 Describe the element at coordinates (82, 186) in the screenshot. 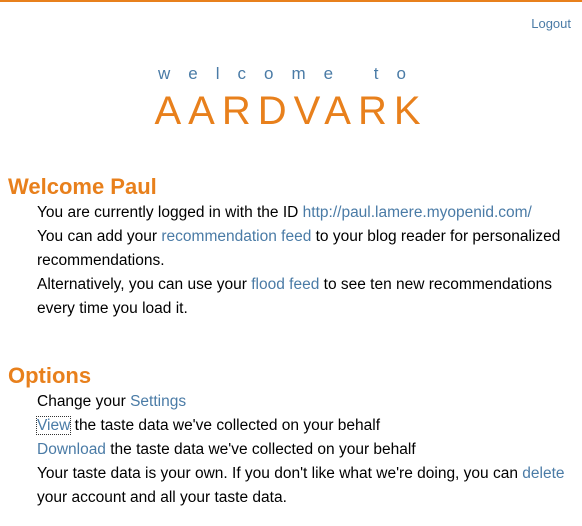

I see `welcome-heading: Welcome Paul` at that location.